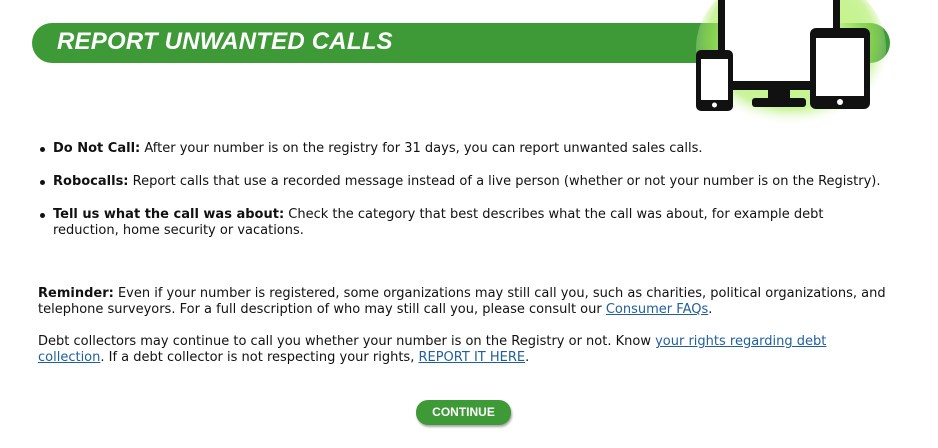 The height and width of the screenshot is (448, 938). Describe the element at coordinates (76, 293) in the screenshot. I see `reminder-label: Reminder:` at that location.